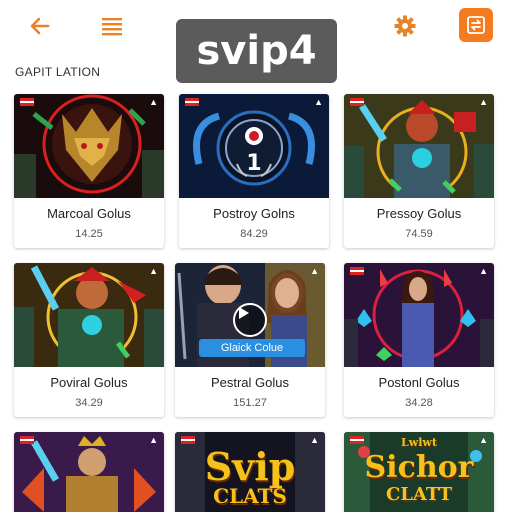 This screenshot has width=512, height=512. I want to click on game-card: ▲ Marcoal Golus 14.25, so click(89, 171).